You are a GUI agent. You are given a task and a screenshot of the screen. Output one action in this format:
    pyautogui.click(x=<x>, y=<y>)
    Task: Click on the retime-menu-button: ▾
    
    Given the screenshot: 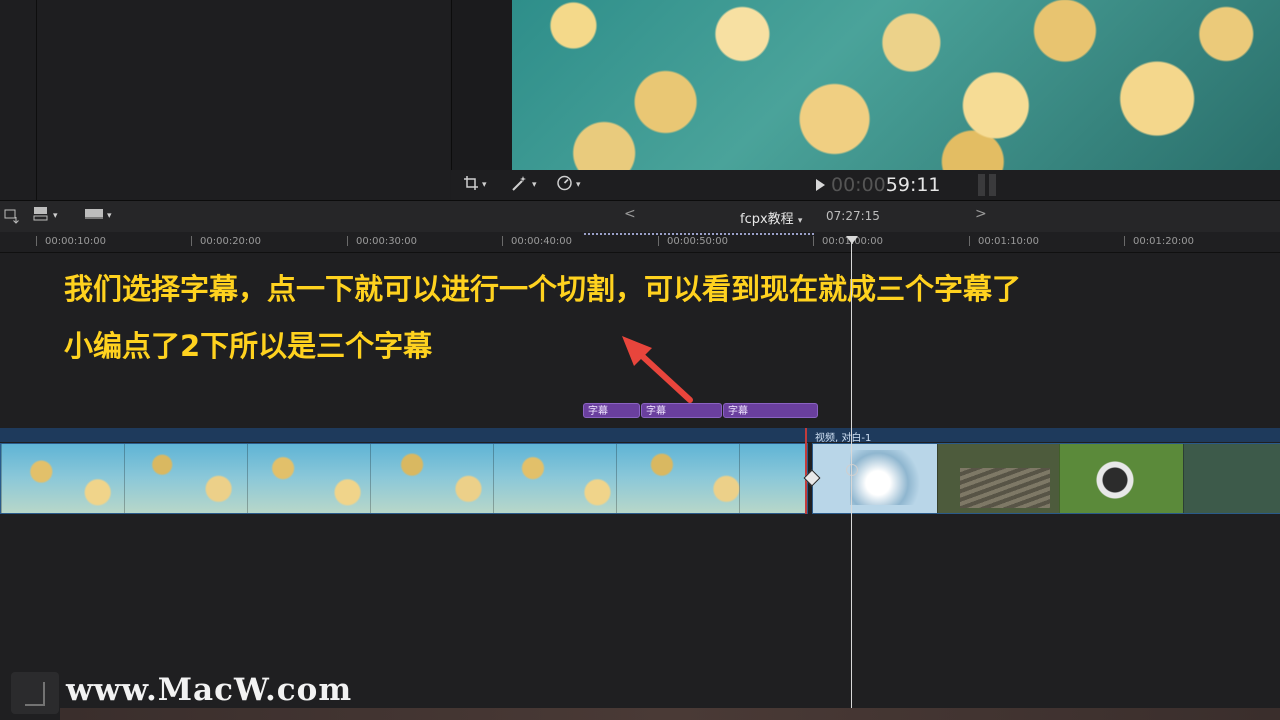 What is the action you would take?
    pyautogui.click(x=568, y=185)
    